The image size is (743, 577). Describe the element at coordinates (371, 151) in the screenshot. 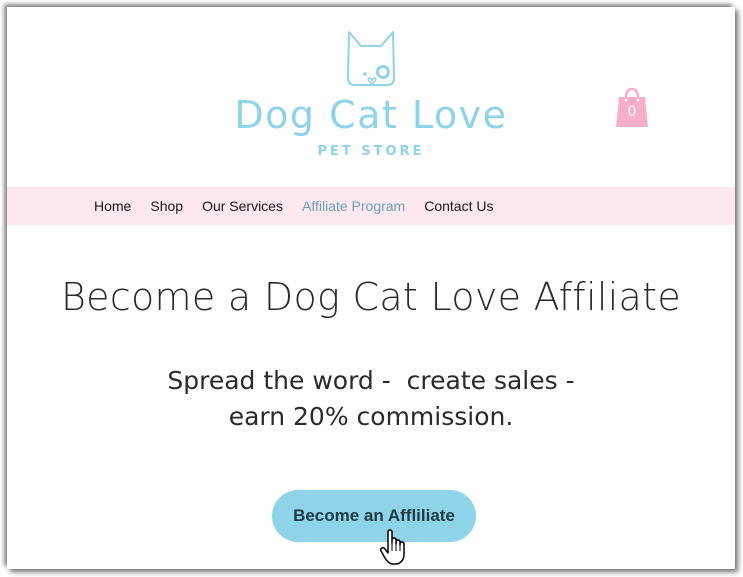

I see `brand-subtitle: PET STORE` at that location.